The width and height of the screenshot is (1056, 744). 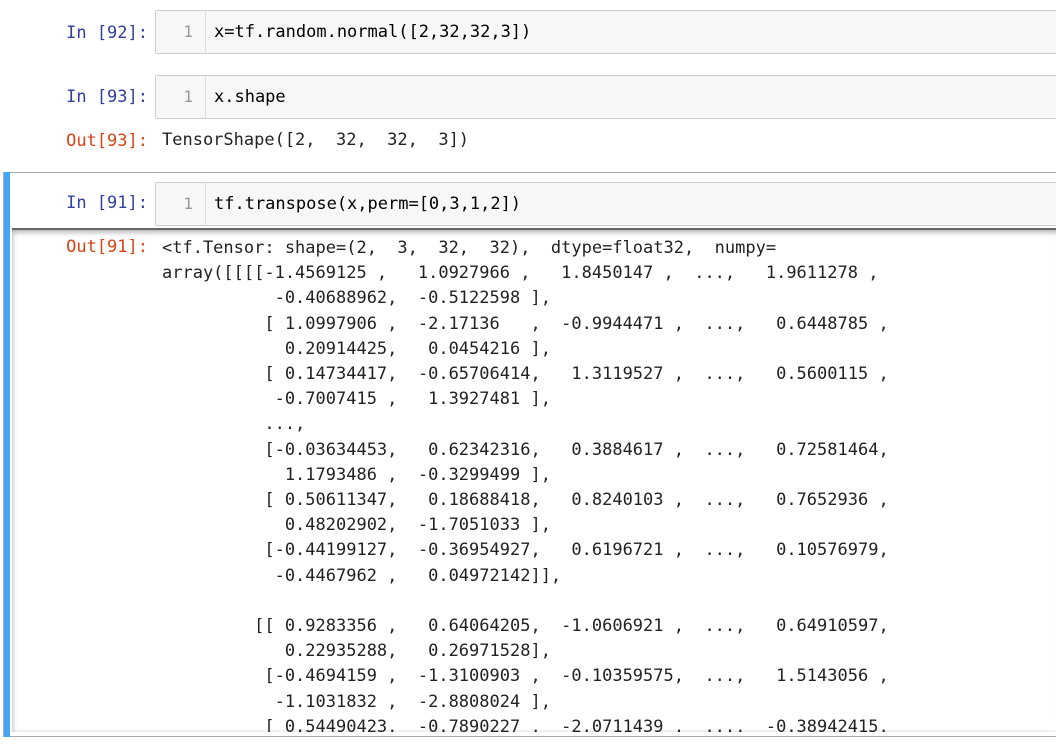 What do you see at coordinates (107, 203) in the screenshot?
I see `input-prompt: In [91]:` at bounding box center [107, 203].